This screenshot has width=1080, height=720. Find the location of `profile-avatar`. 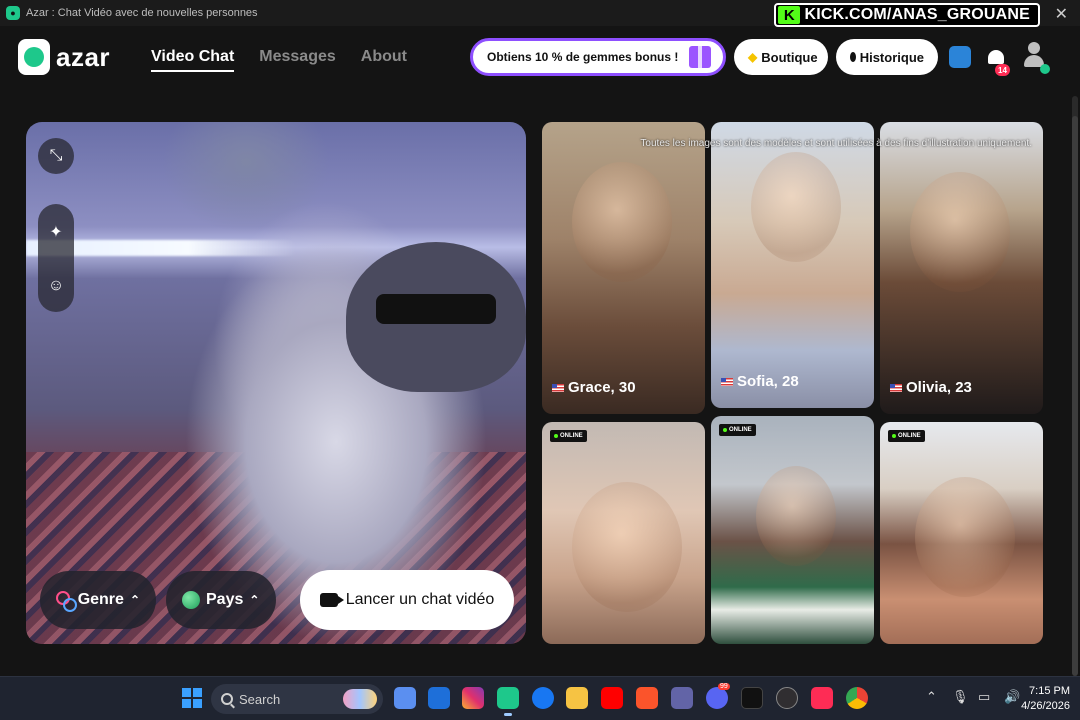

profile-avatar is located at coordinates (1036, 58).